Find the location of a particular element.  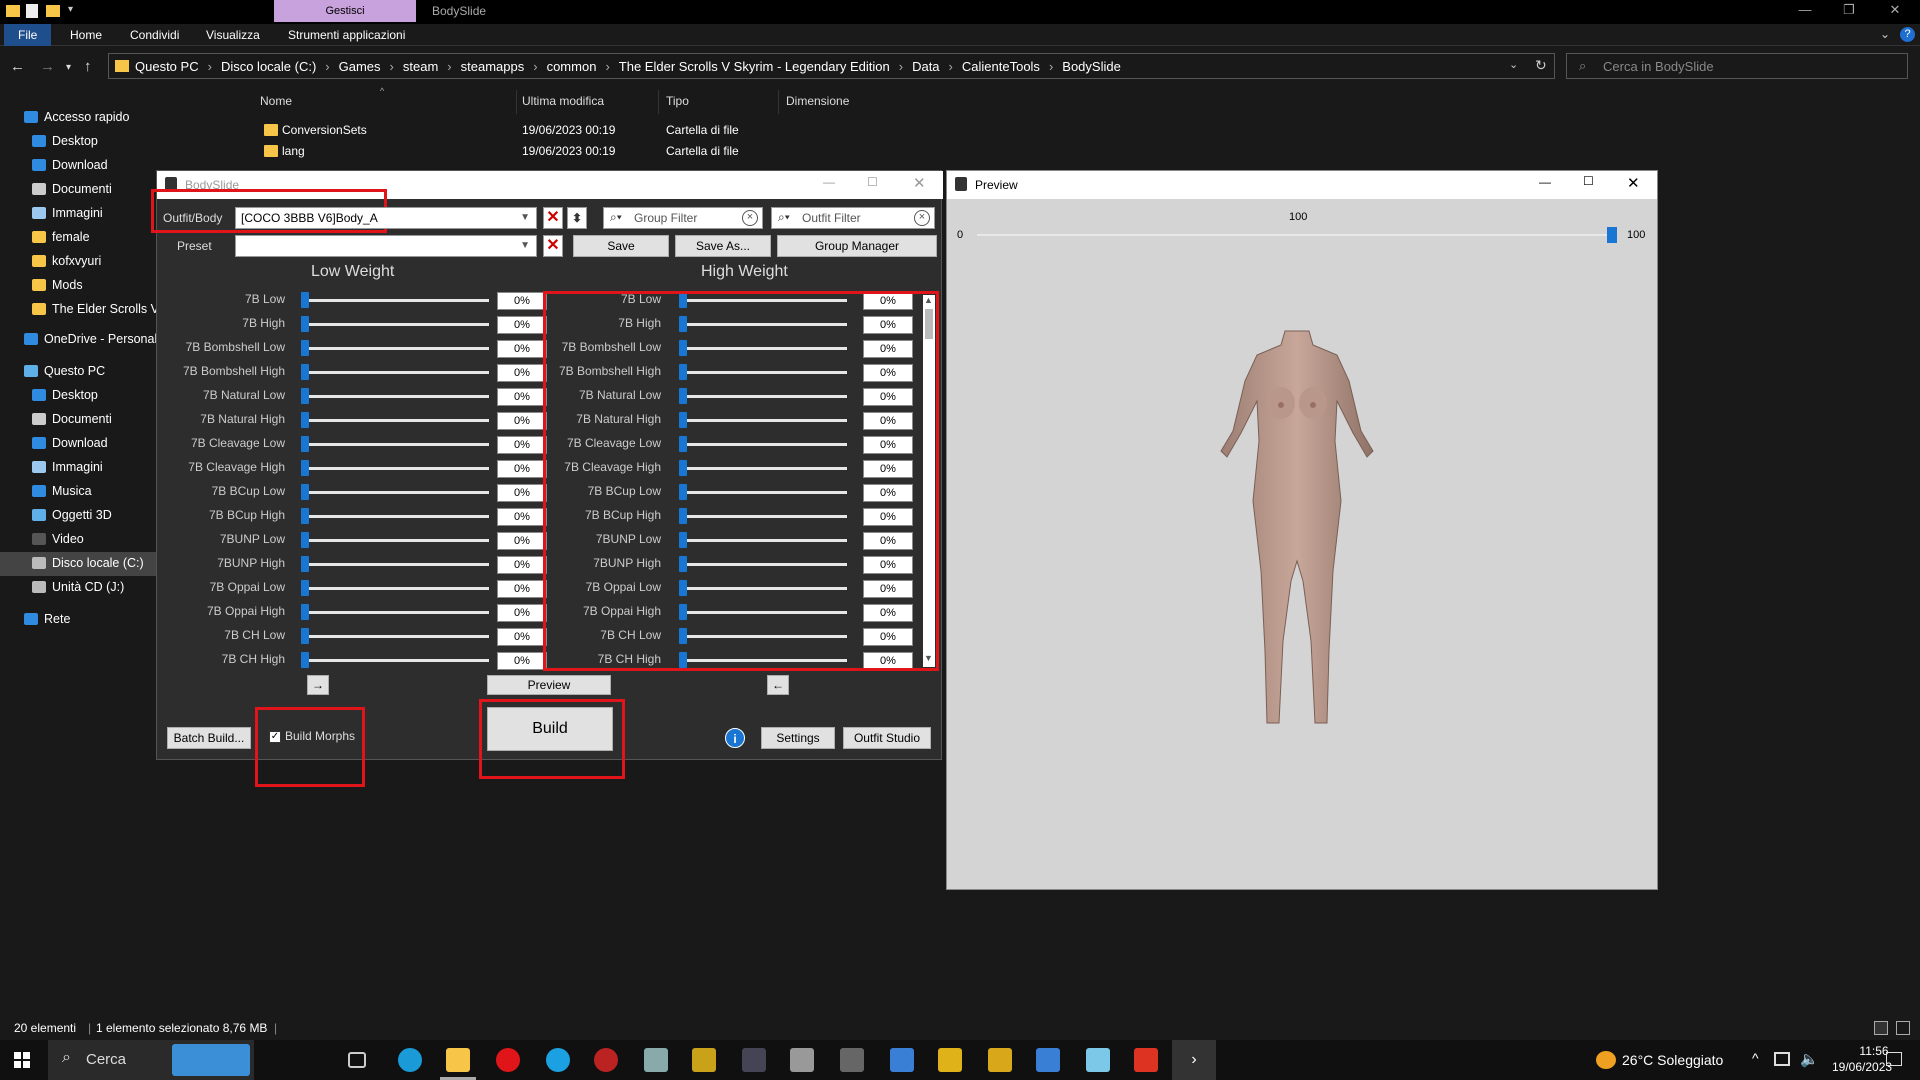

new-folder-icon is located at coordinates (53, 11).